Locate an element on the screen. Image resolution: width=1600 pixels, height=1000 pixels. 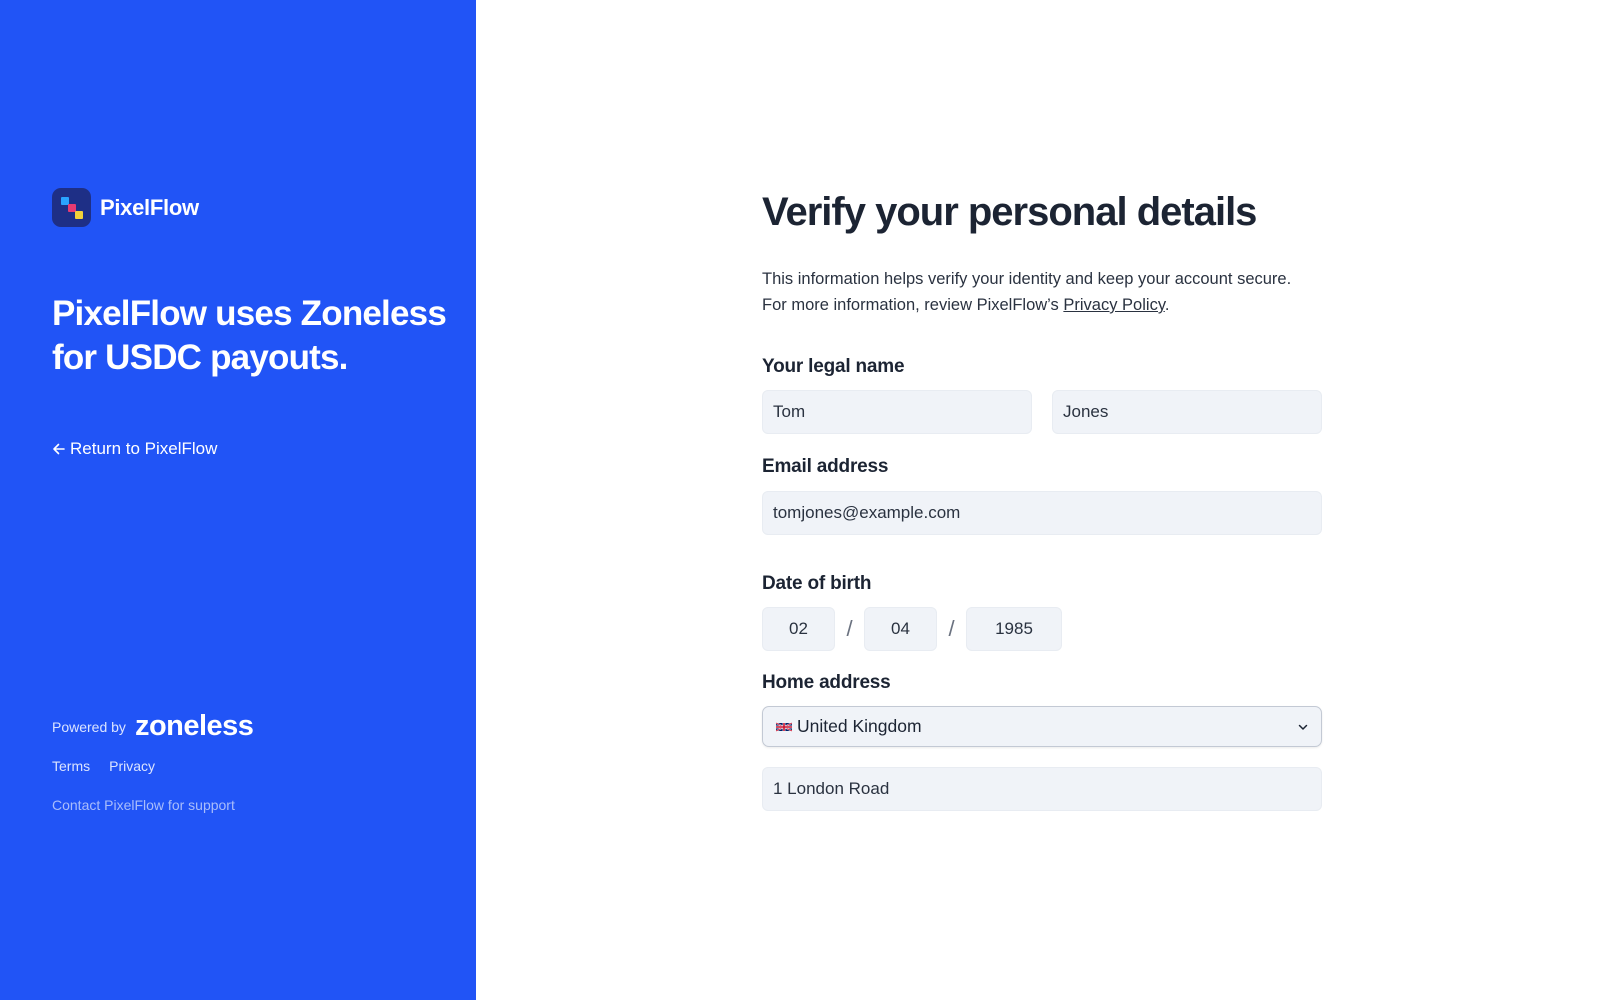
email-label: Email address is located at coordinates (825, 466).